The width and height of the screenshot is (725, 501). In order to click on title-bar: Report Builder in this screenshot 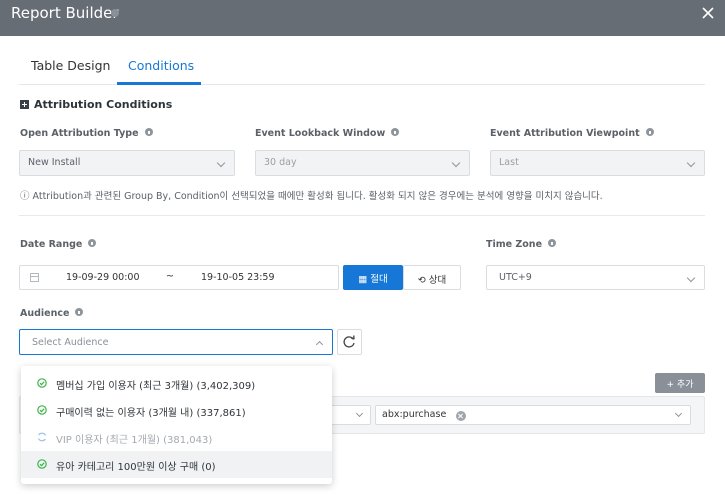, I will do `click(362, 18)`.